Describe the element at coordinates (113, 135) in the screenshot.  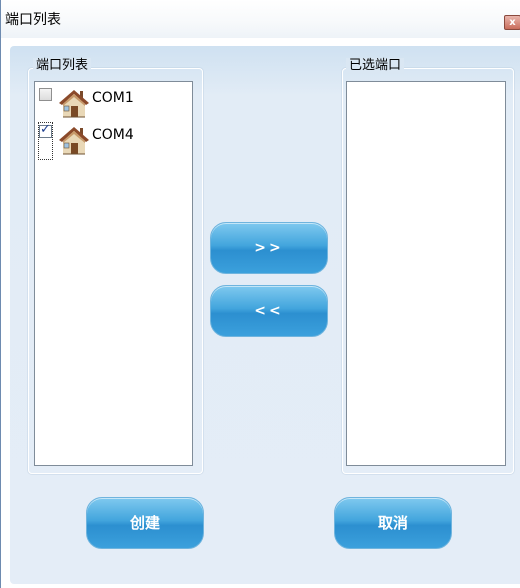
I see `port-label: COM4` at that location.